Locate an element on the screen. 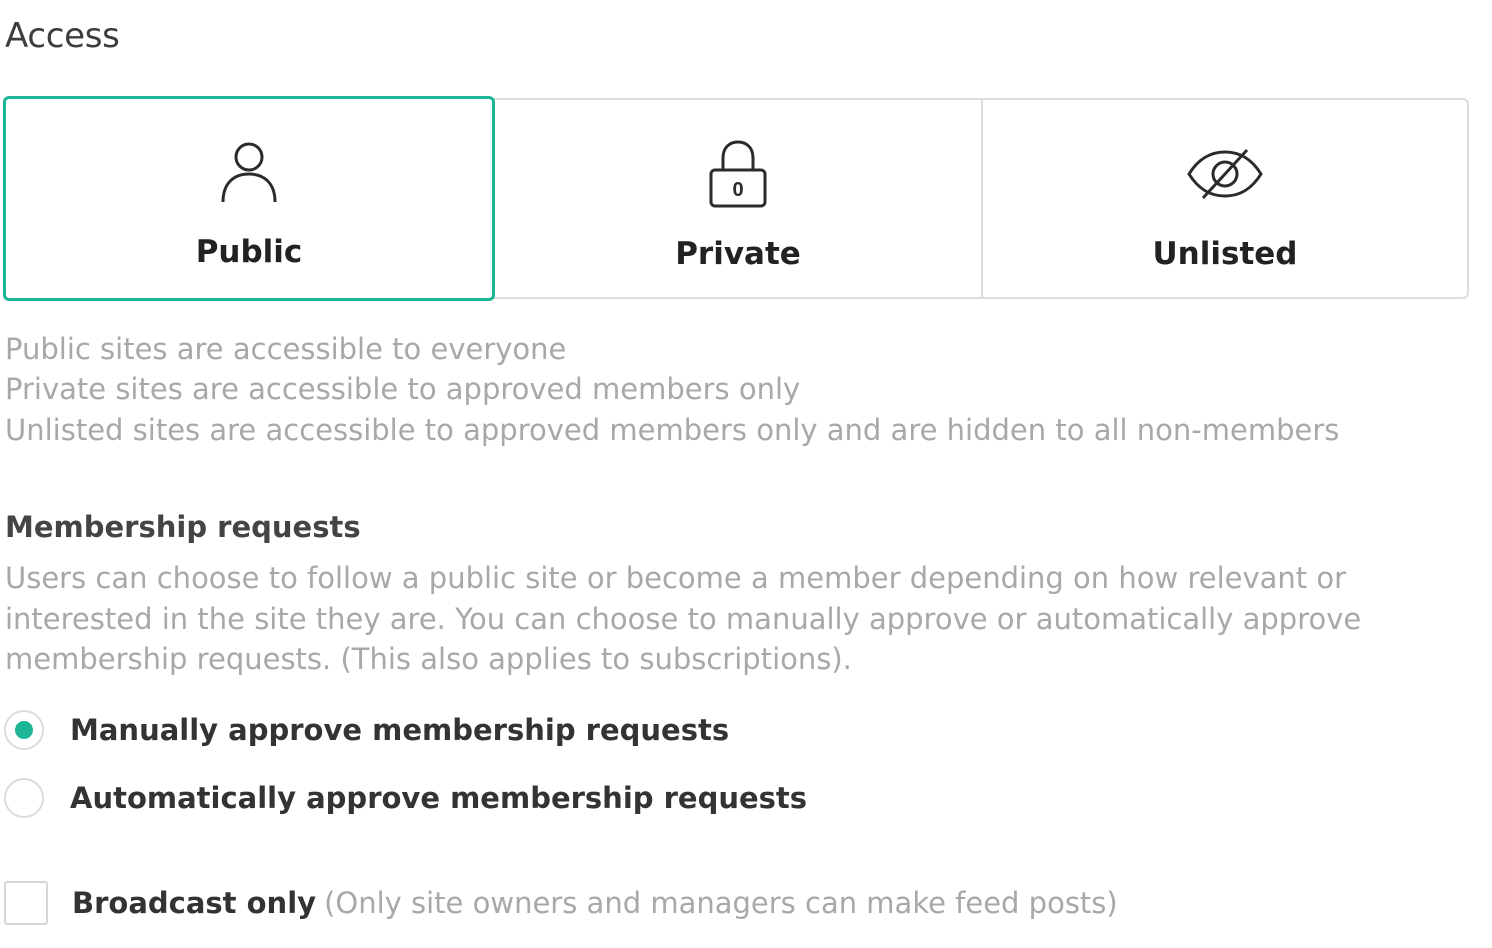 Image resolution: width=1492 pixels, height=948 pixels. access-option-unlisted: Unlisted is located at coordinates (1224, 198).